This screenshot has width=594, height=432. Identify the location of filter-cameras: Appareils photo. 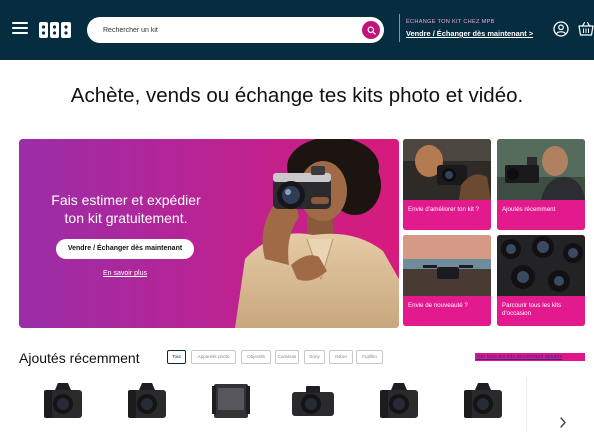
(213, 357).